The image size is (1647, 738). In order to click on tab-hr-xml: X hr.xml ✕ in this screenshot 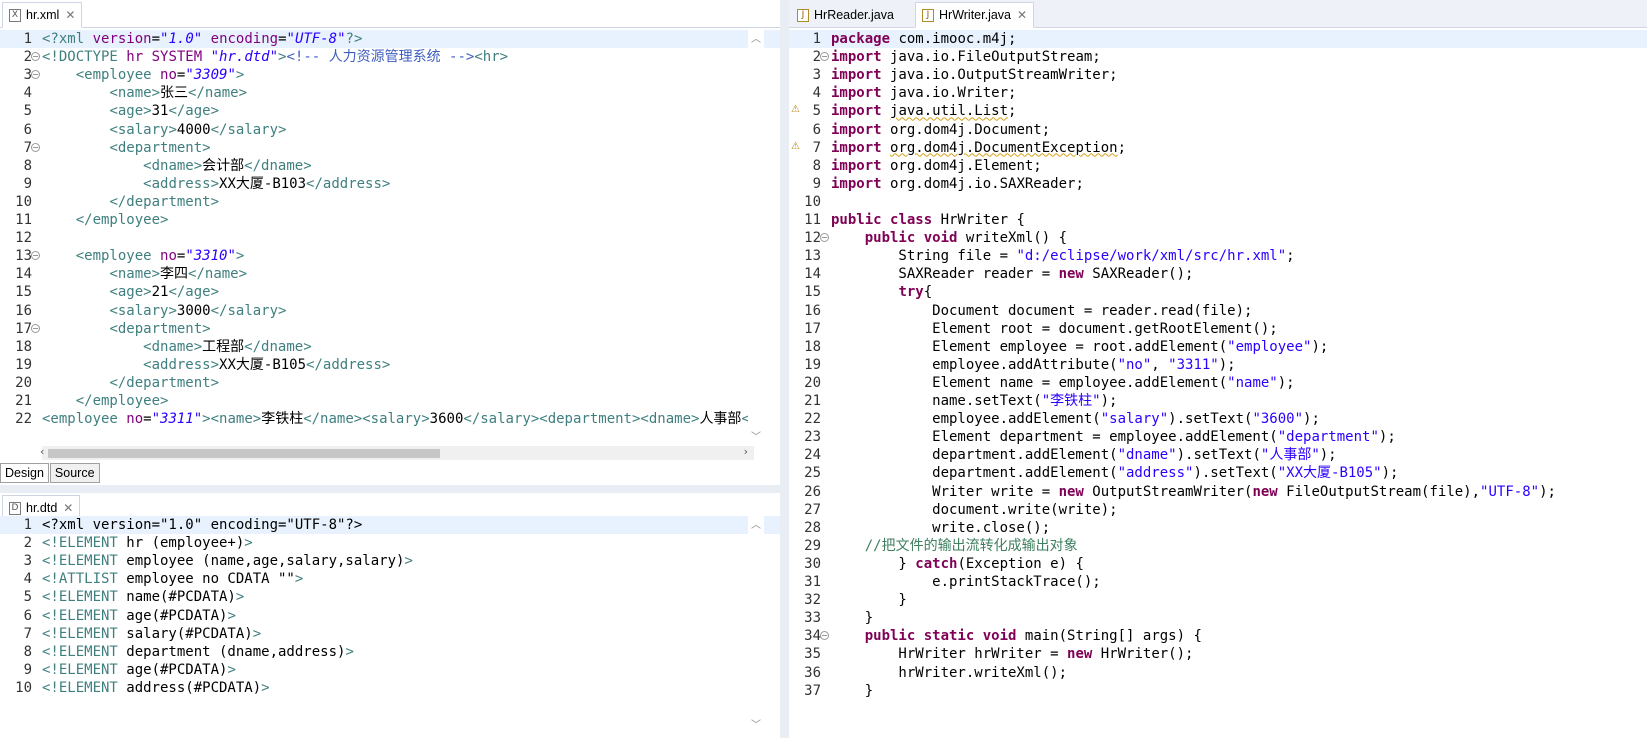, I will do `click(42, 15)`.